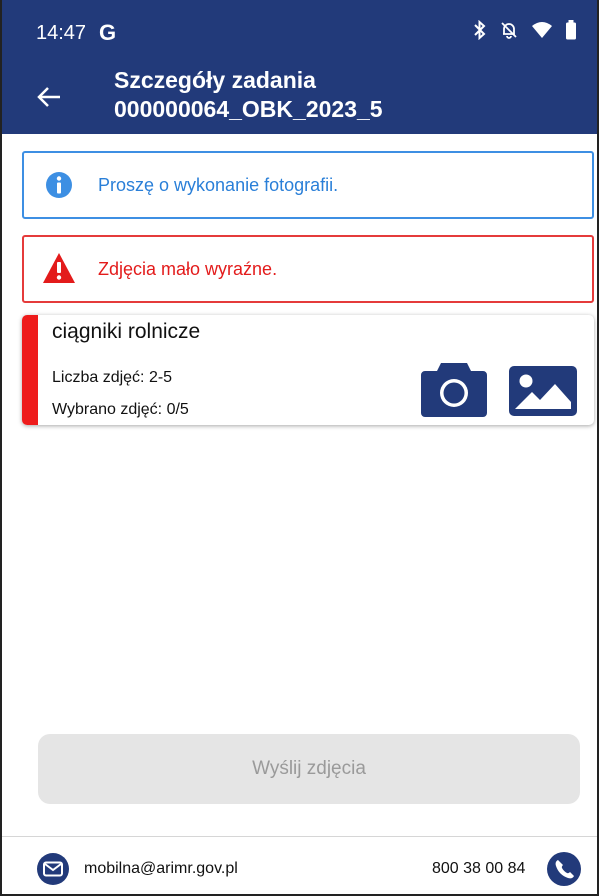  Describe the element at coordinates (53, 869) in the screenshot. I see `email-icon` at that location.